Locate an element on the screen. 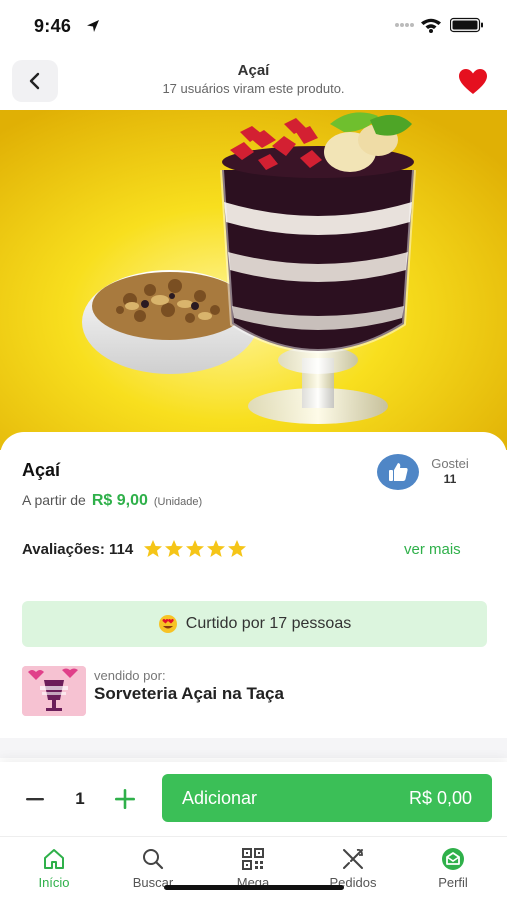 The image size is (507, 900). home-indicator is located at coordinates (254, 887).